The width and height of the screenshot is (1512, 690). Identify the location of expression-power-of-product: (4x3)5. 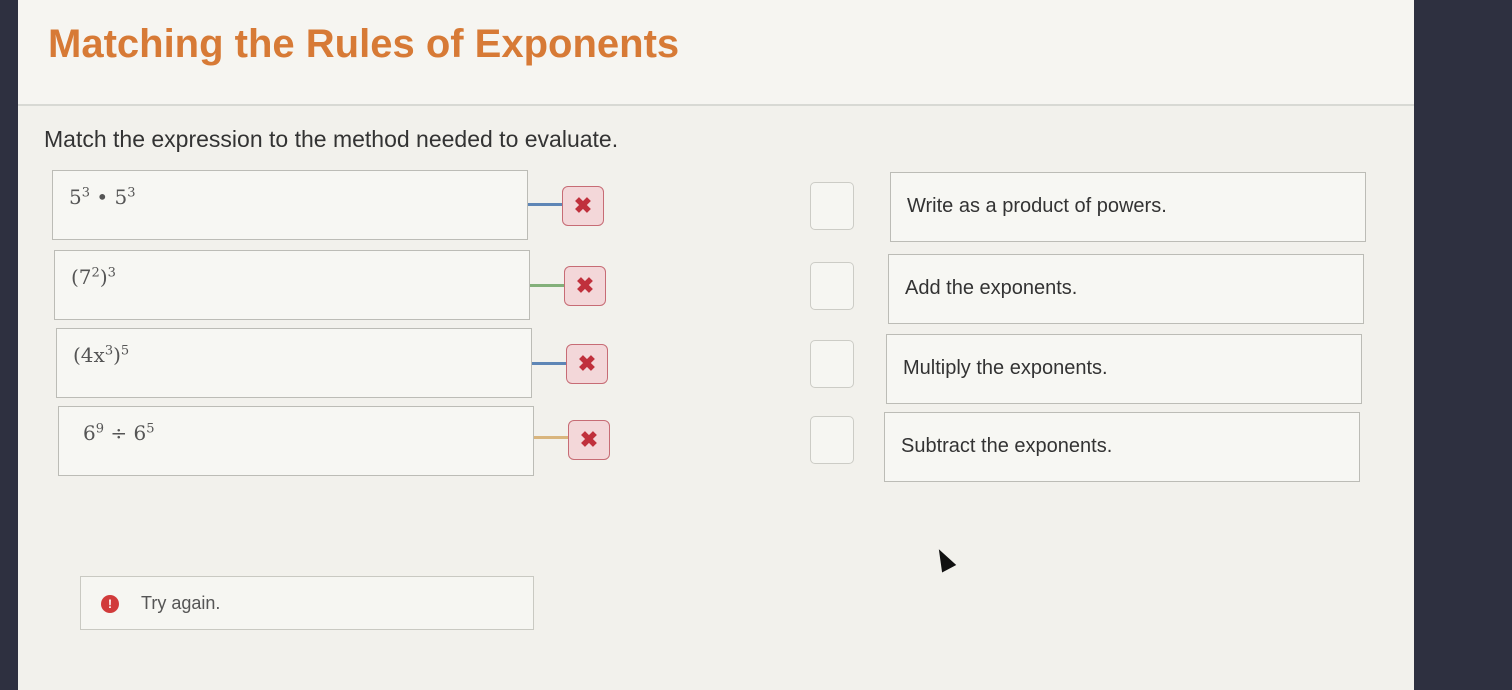
(101, 355).